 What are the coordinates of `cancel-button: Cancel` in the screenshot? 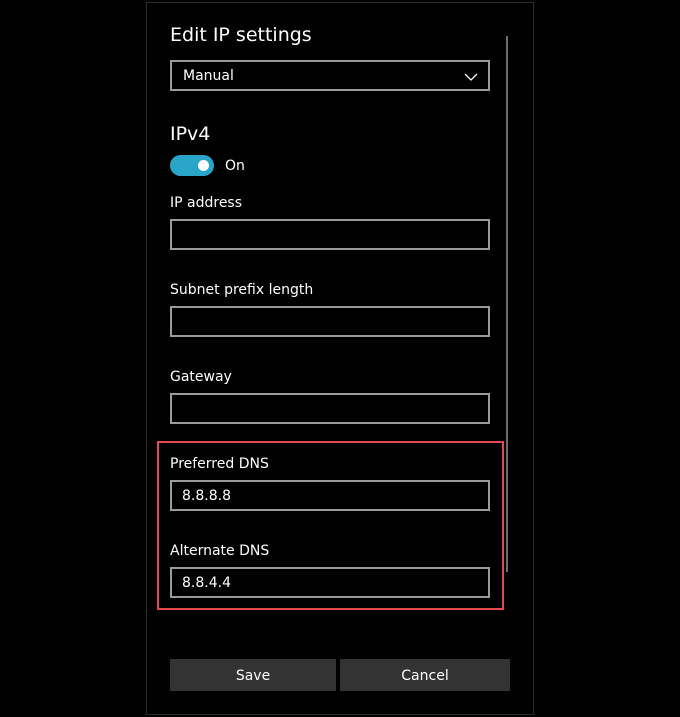 It's located at (425, 675).